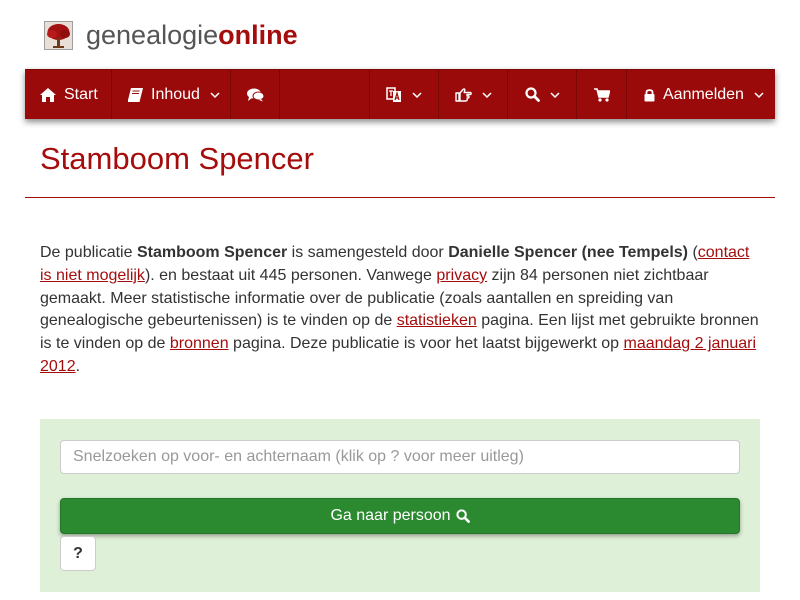  Describe the element at coordinates (542, 94) in the screenshot. I see `nav-search` at that location.